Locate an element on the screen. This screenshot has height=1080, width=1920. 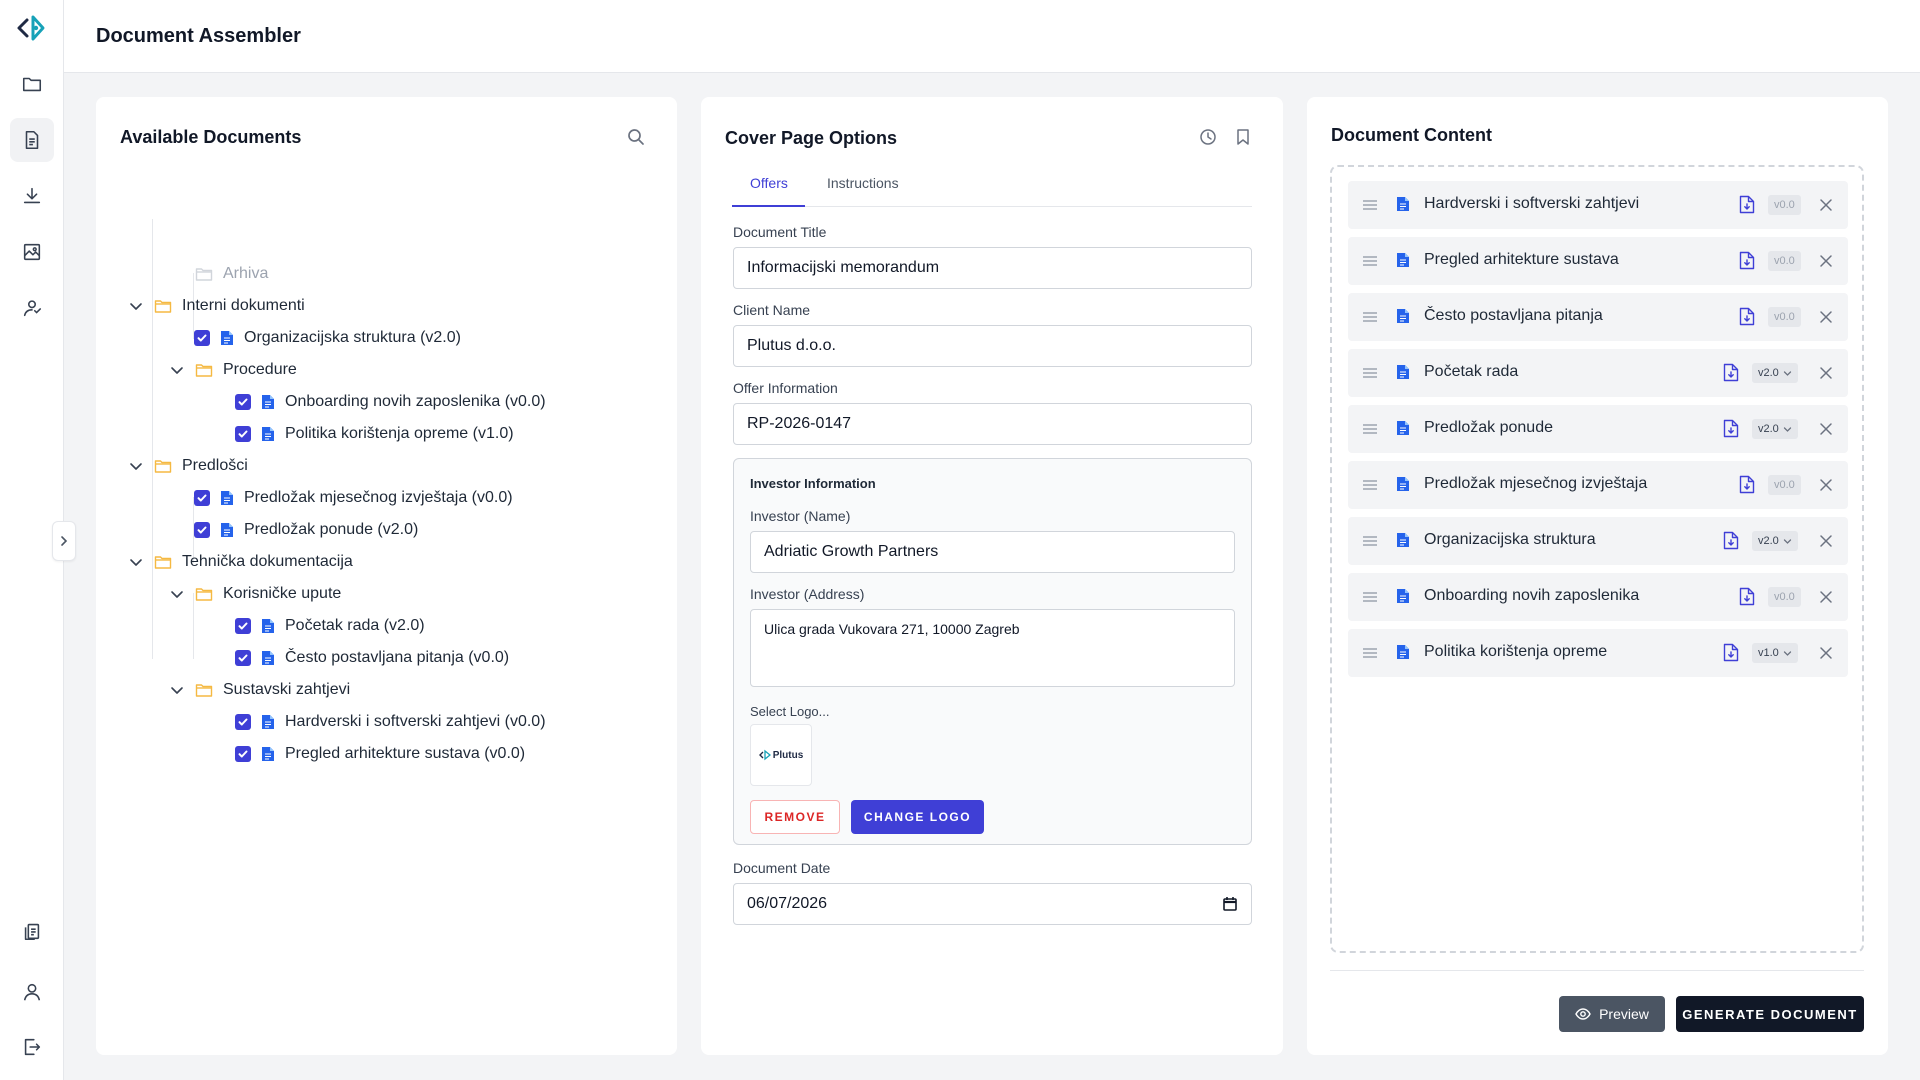
generate-document-button: GENERATE DOCUMENT is located at coordinates (1770, 1014).